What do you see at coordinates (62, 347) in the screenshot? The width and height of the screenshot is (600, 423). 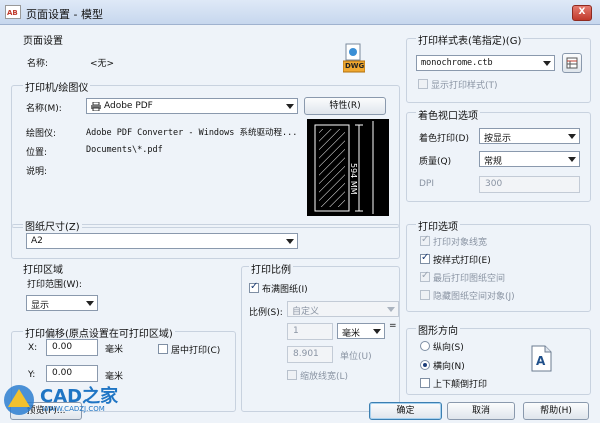 I see `offset-x-value: 0.00` at bounding box center [62, 347].